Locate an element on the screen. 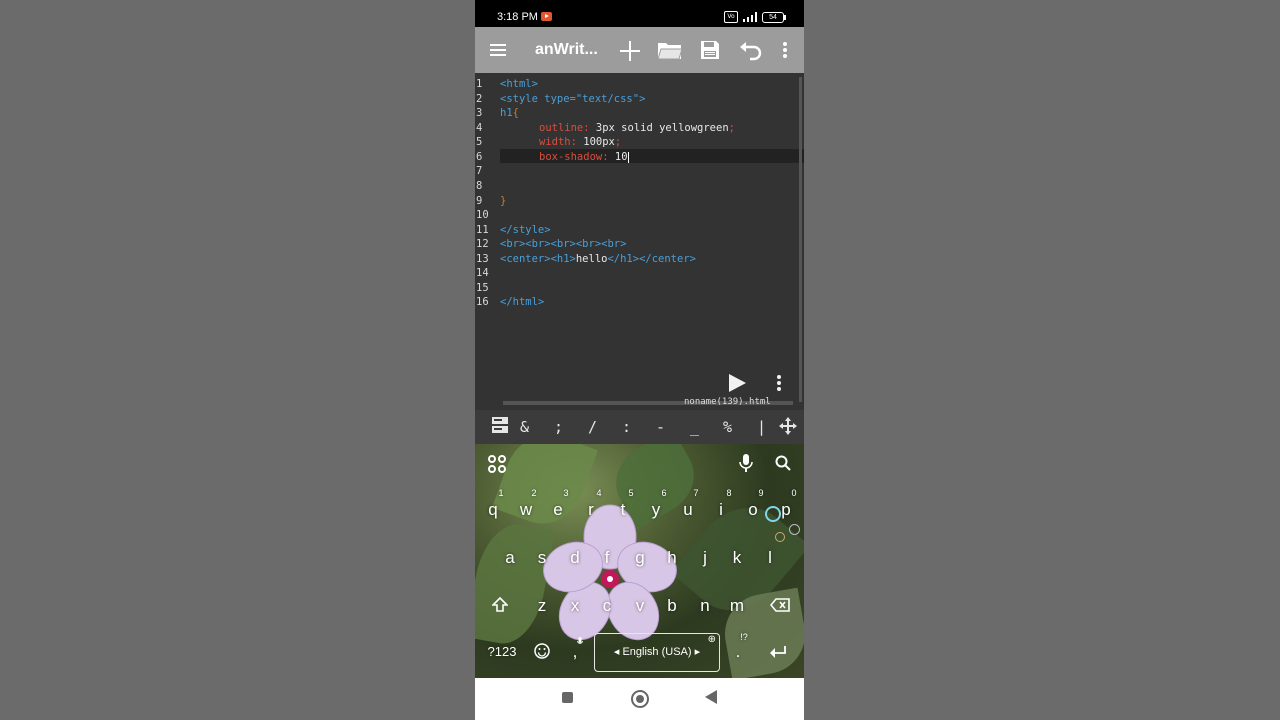 The height and width of the screenshot is (720, 1280). code-token: </html> is located at coordinates (522, 302).